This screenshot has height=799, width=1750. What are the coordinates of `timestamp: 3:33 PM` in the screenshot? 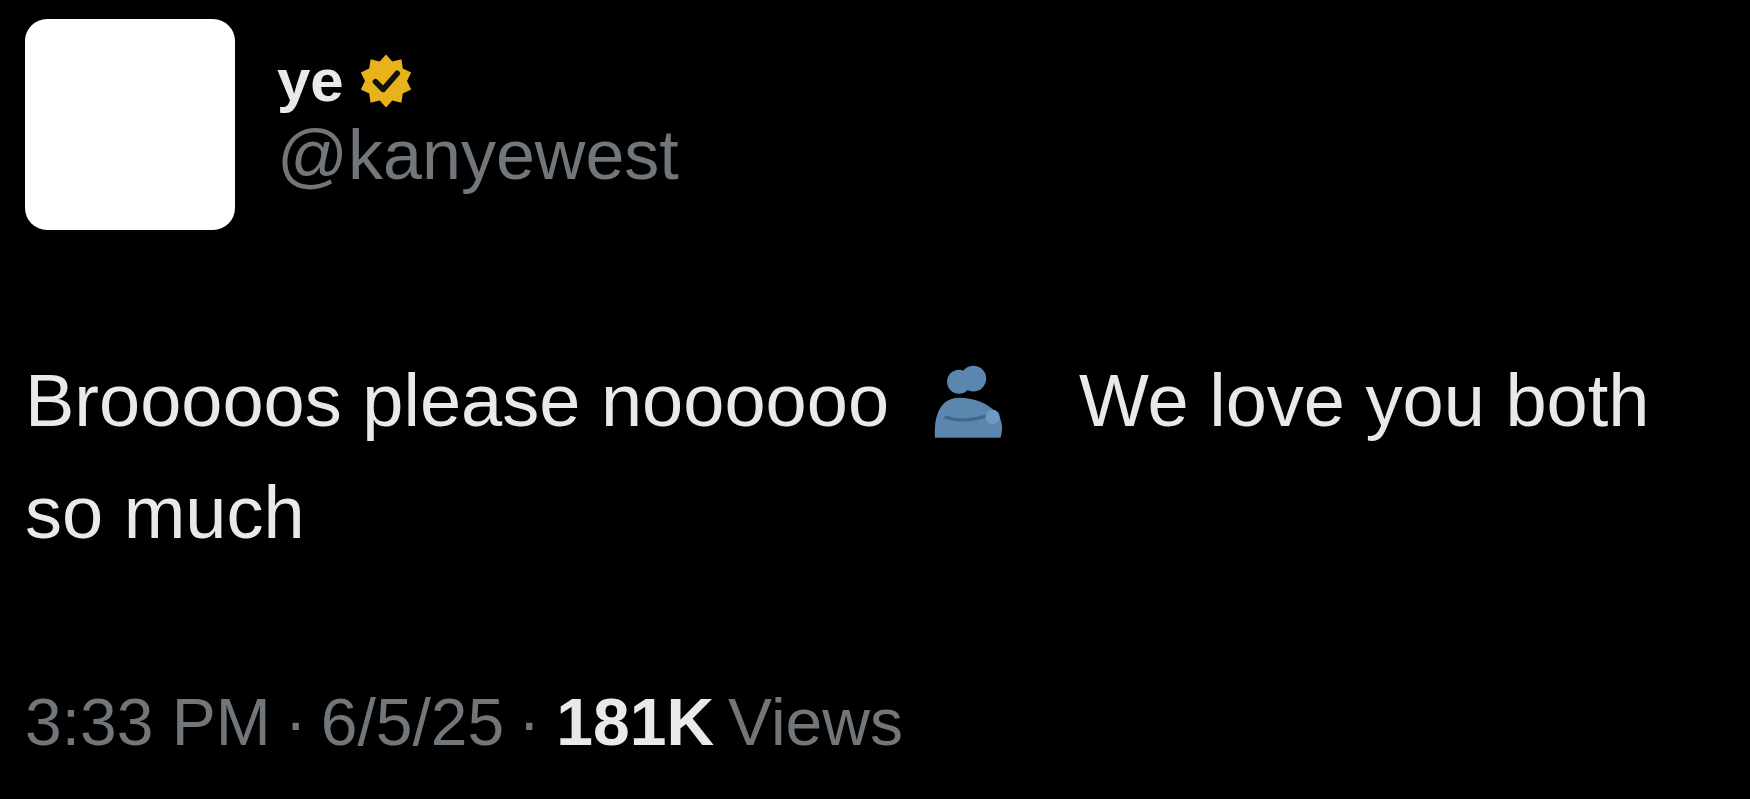 It's located at (148, 722).